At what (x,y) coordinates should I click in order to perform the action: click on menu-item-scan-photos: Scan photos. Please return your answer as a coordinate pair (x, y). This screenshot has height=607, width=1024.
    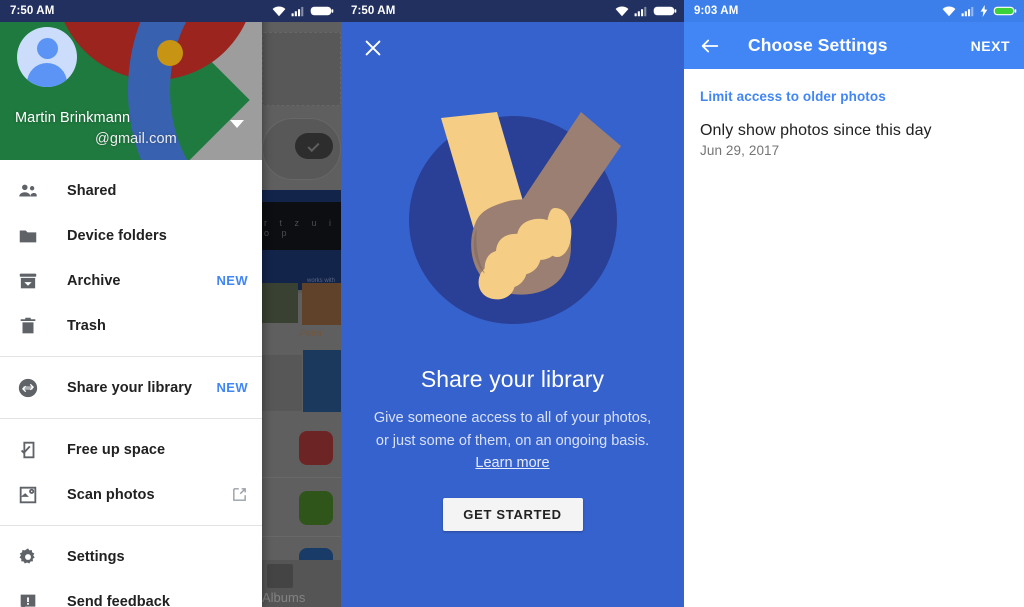
    Looking at the image, I should click on (131, 494).